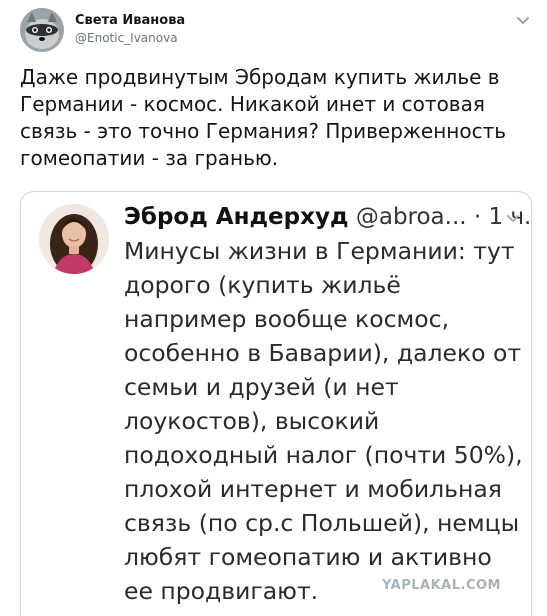  Describe the element at coordinates (502, 217) in the screenshot. I see `quoted-timestamp: · 1 ч.` at that location.